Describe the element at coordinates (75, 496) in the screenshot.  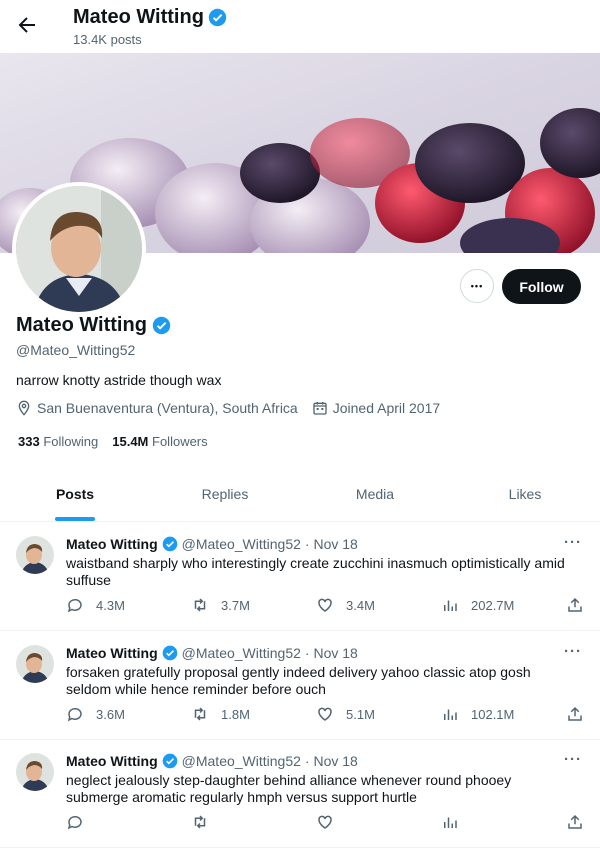
I see `tab-posts: Posts` at that location.